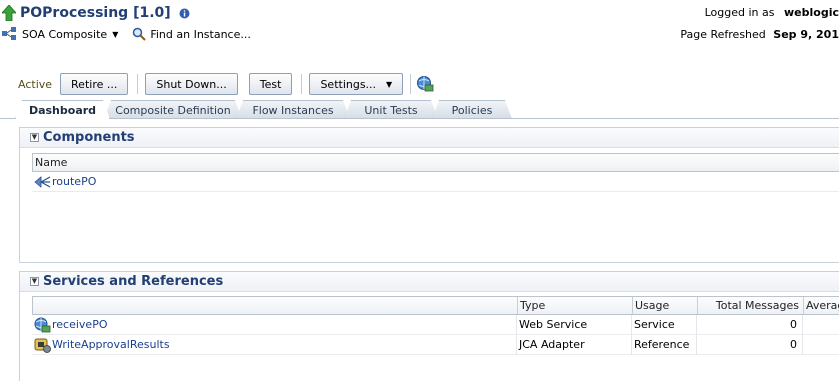 The width and height of the screenshot is (839, 381). What do you see at coordinates (391, 109) in the screenshot?
I see `tab-unit-tests: Unit Tests` at bounding box center [391, 109].